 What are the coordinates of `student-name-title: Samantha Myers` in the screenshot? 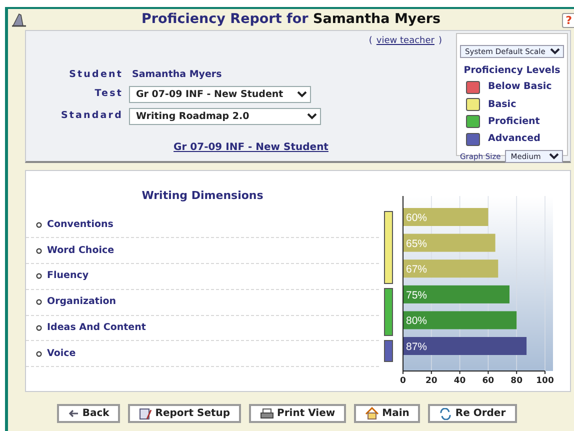 It's located at (376, 19).